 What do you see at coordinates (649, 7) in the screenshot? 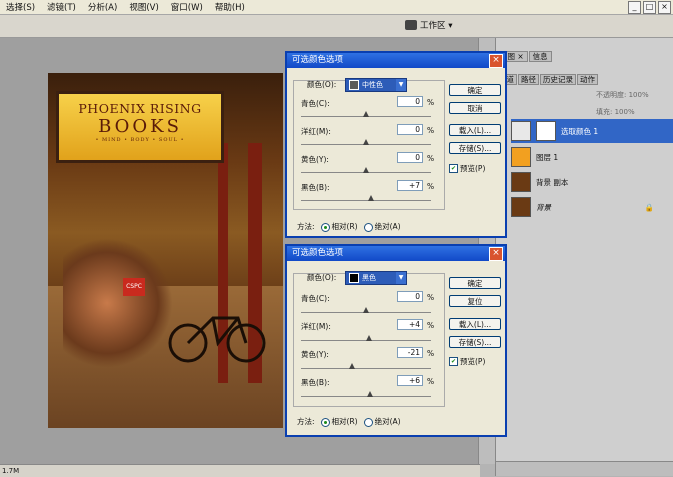
I see `maximize-button: □` at bounding box center [649, 7].